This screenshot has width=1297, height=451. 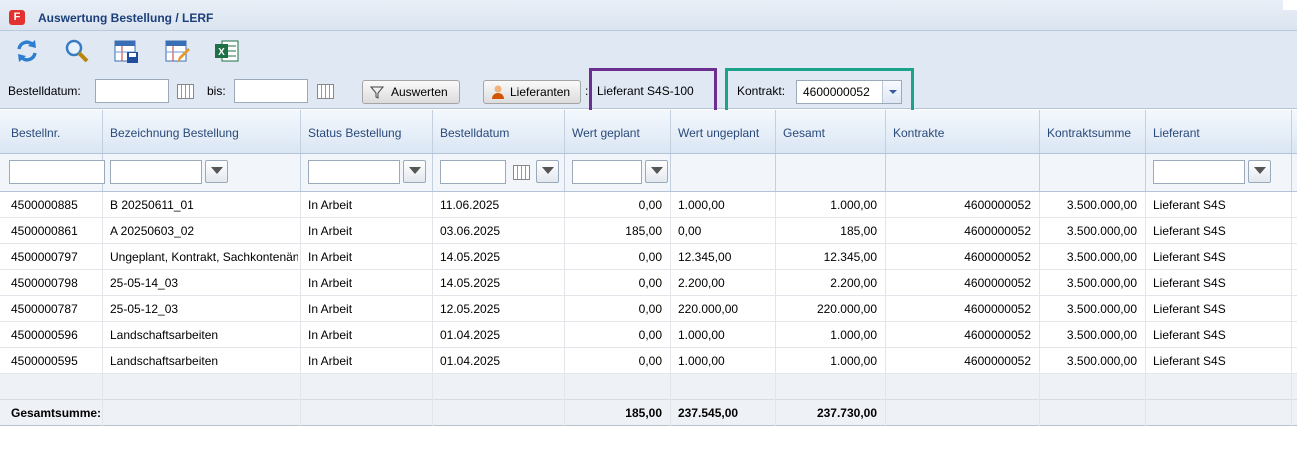 What do you see at coordinates (35, 133) in the screenshot?
I see `column-header-bestellnr: Bestellnr.` at bounding box center [35, 133].